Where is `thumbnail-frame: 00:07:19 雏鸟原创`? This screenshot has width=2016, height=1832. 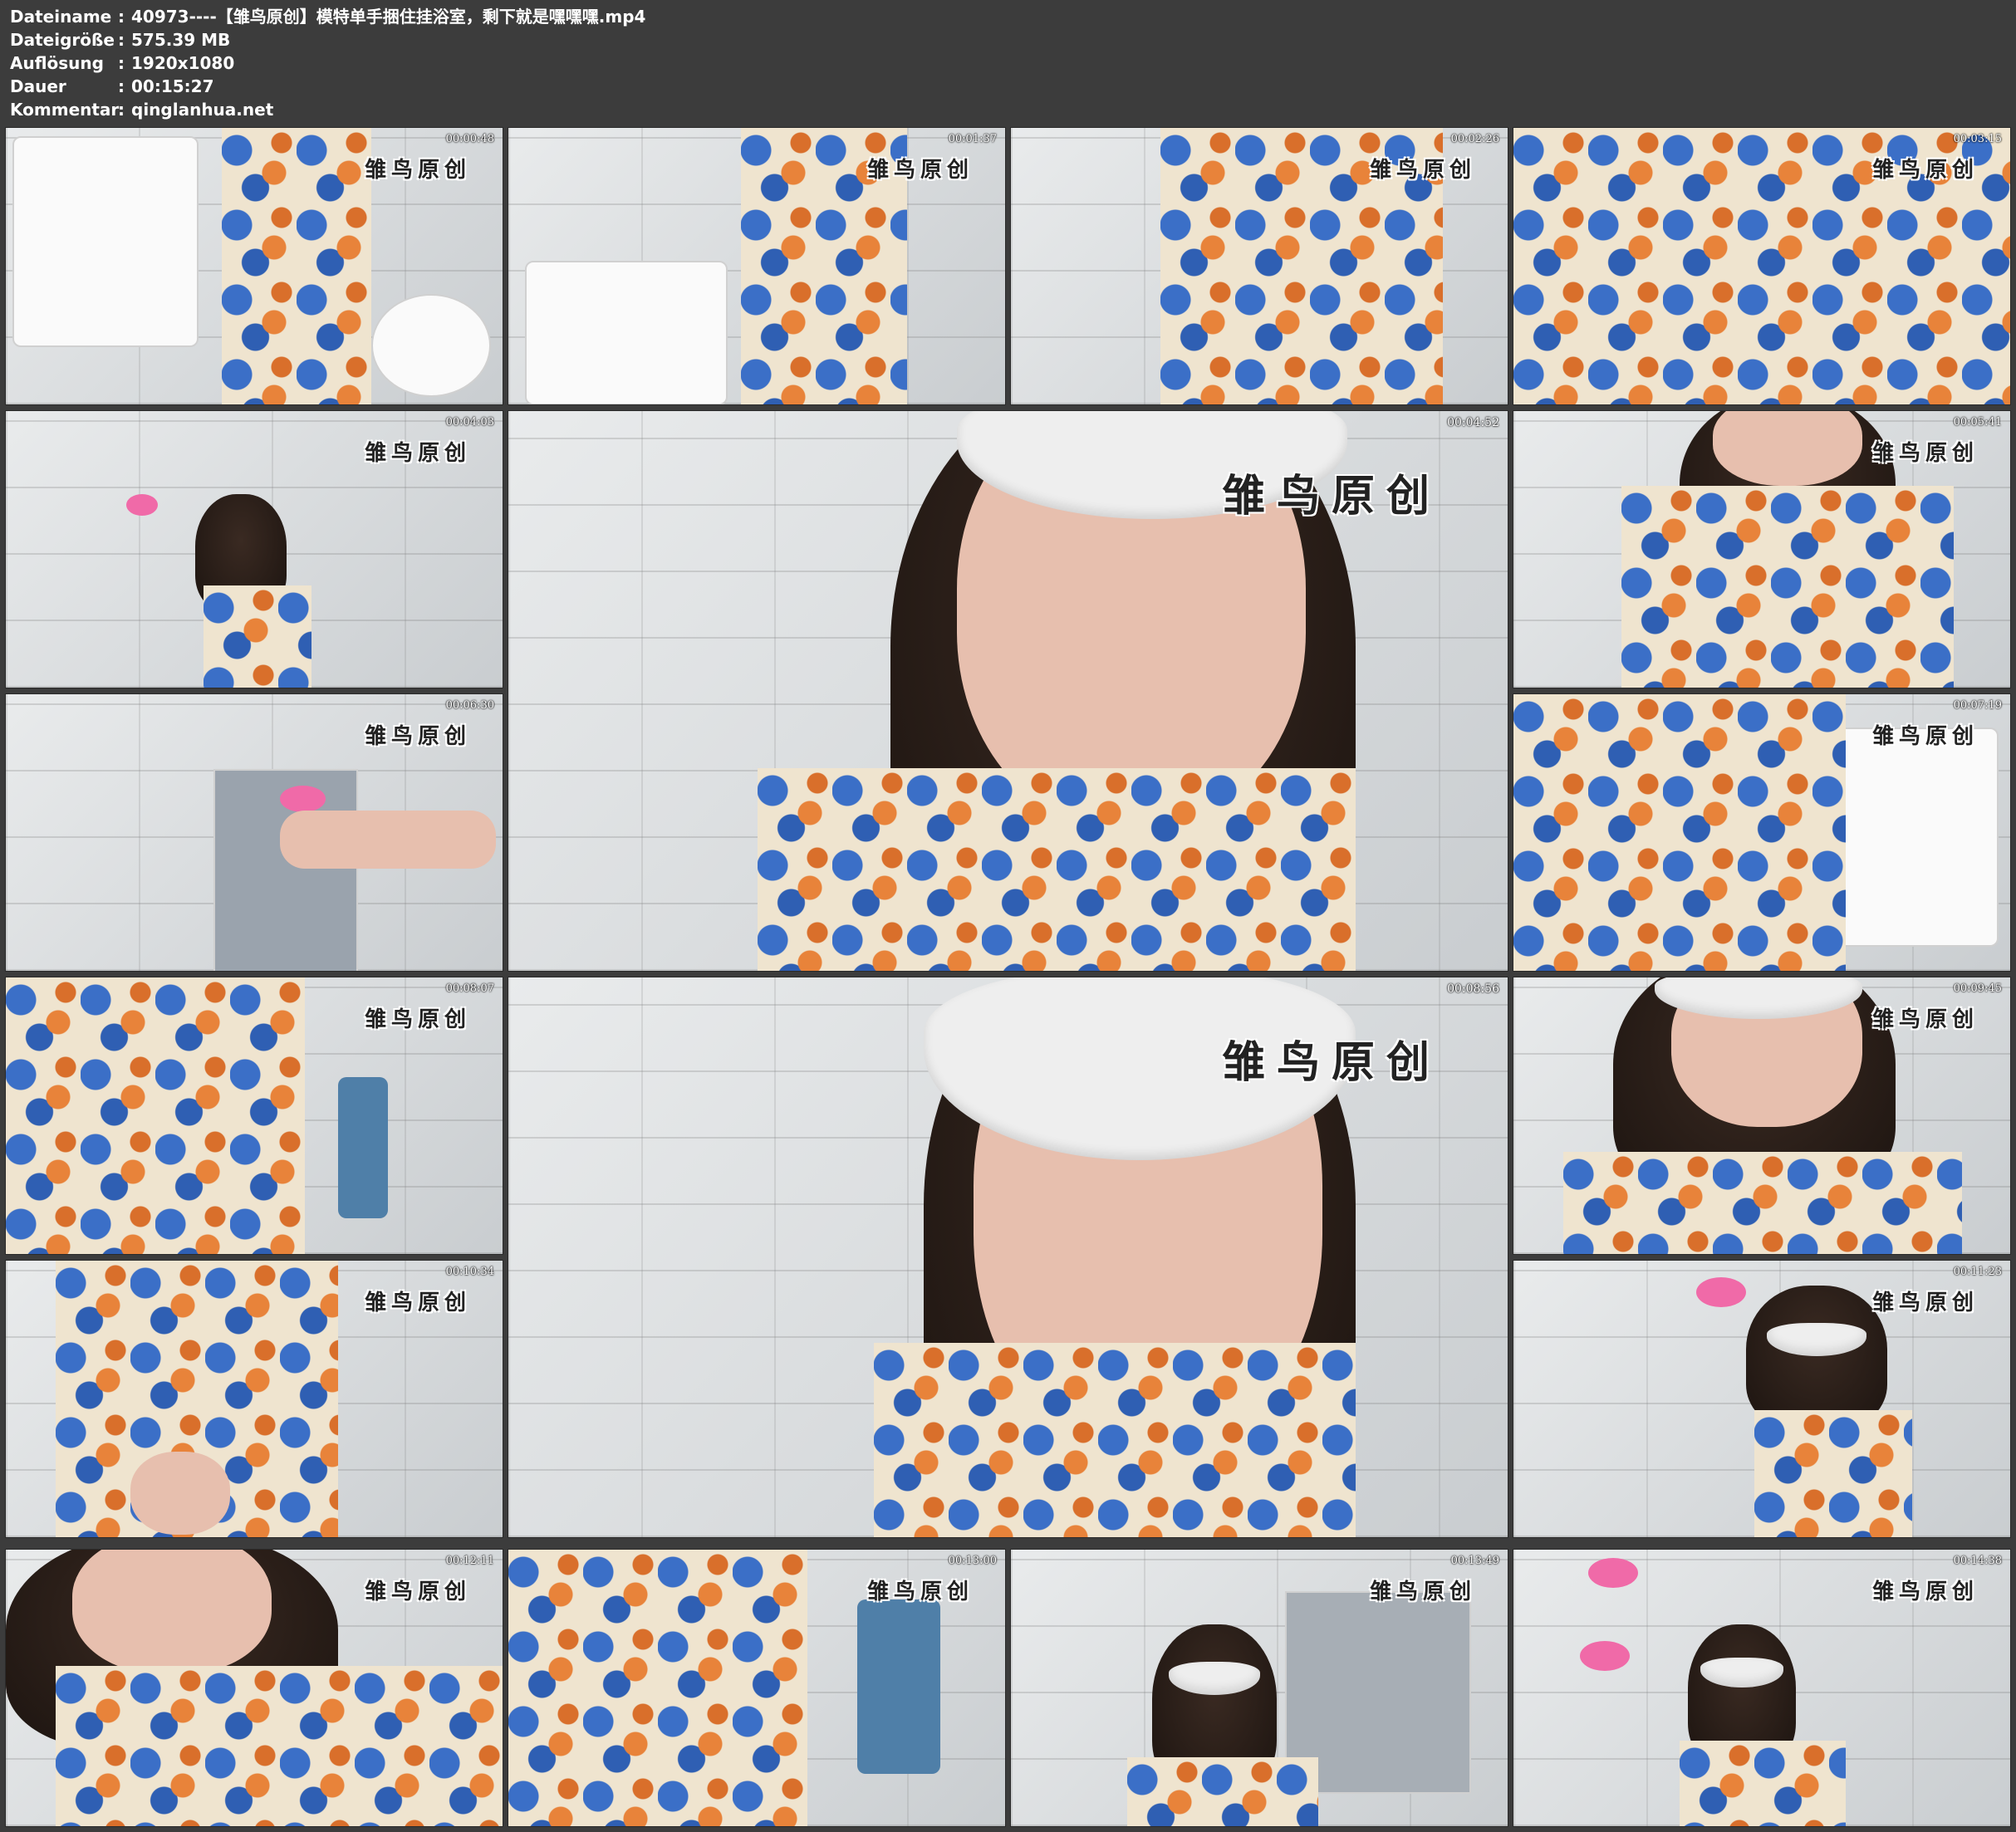
thumbnail-frame: 00:07:19 雏鸟原创 is located at coordinates (1762, 832).